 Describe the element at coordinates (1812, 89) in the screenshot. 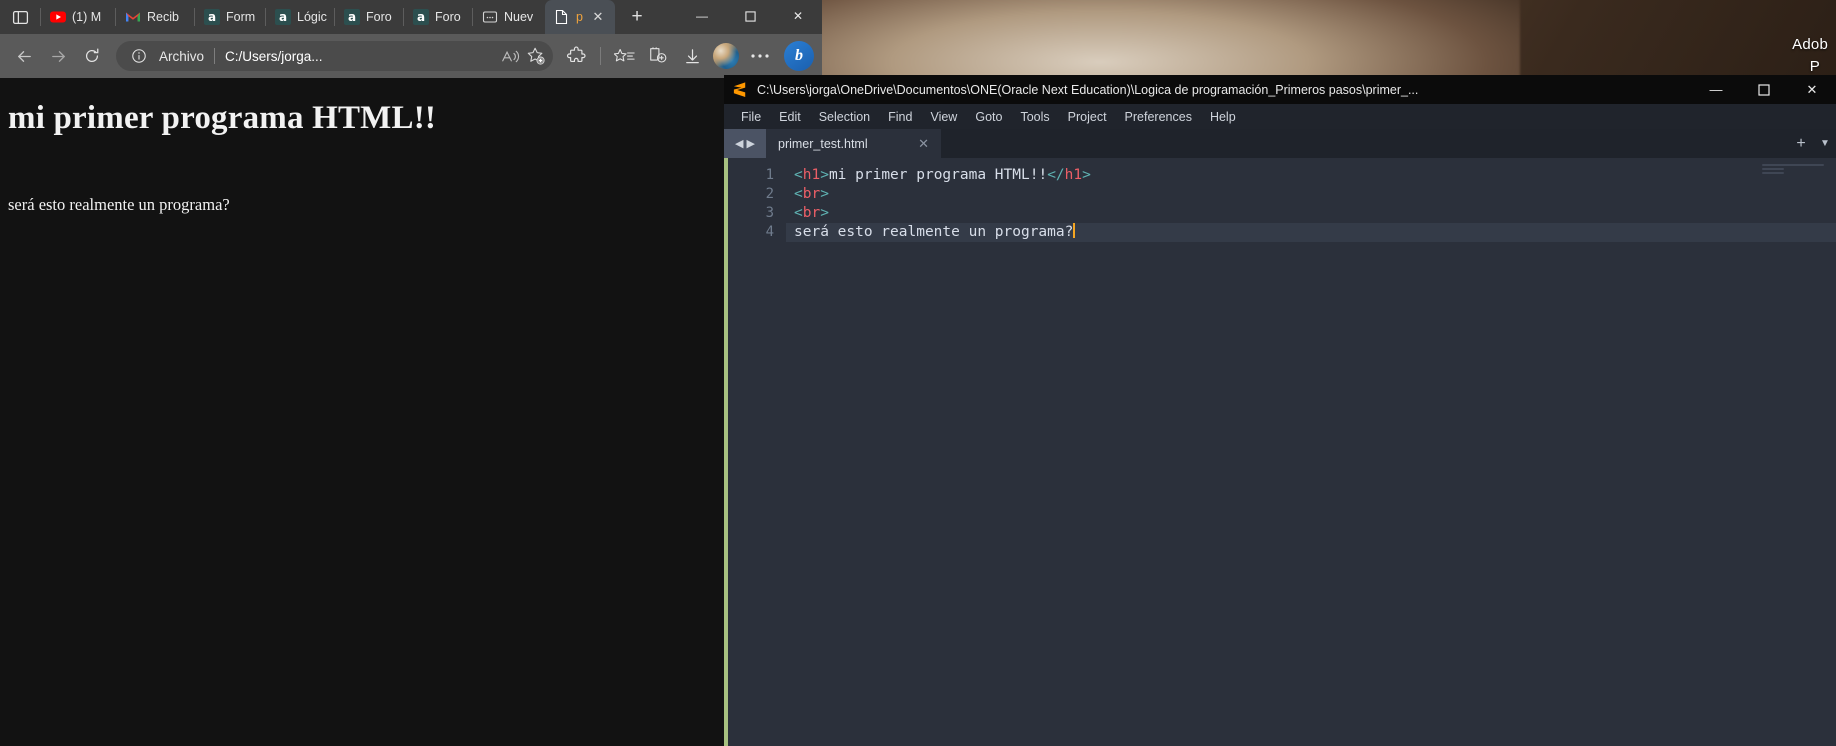

I see `sublime-close-button: ✕` at that location.